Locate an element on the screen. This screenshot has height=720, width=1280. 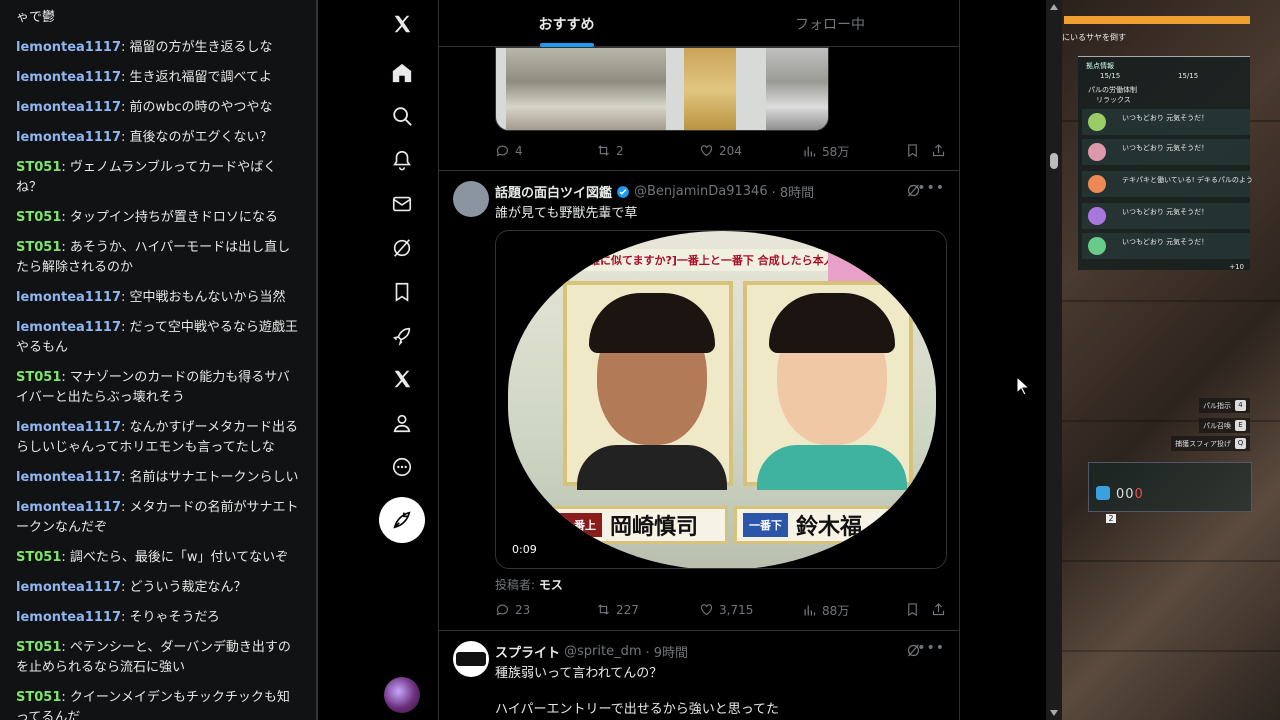
video-face-right is located at coordinates (828, 385).